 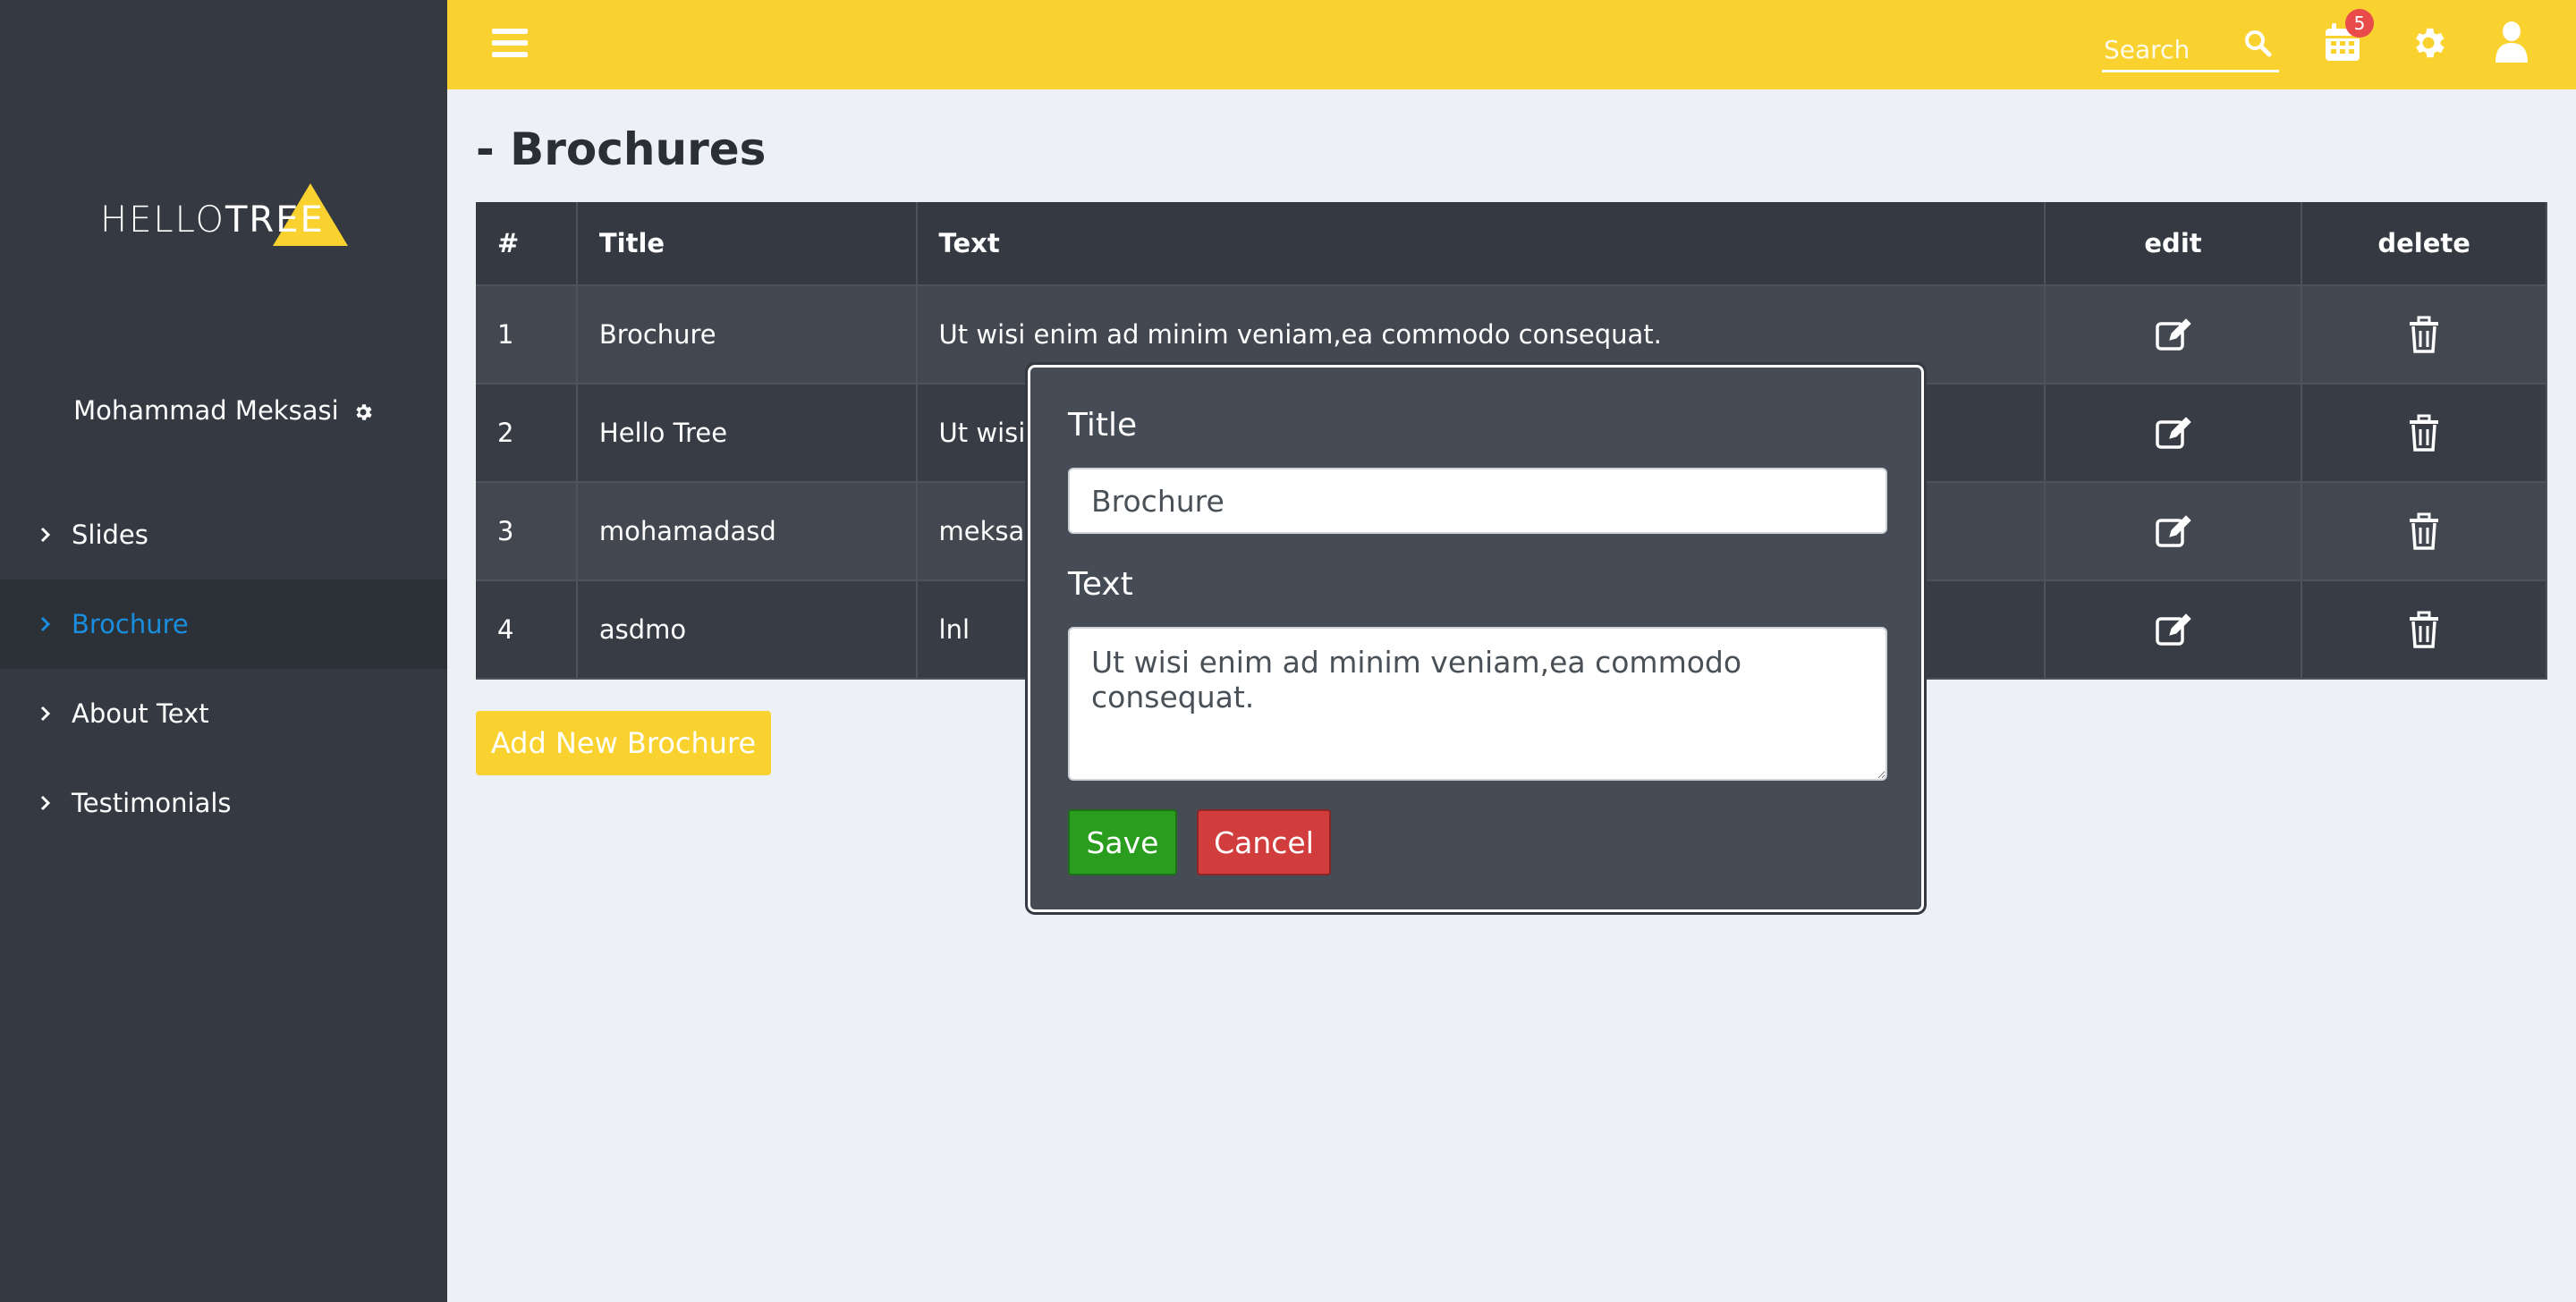 What do you see at coordinates (1264, 842) in the screenshot?
I see `cancel-button: Cancel` at bounding box center [1264, 842].